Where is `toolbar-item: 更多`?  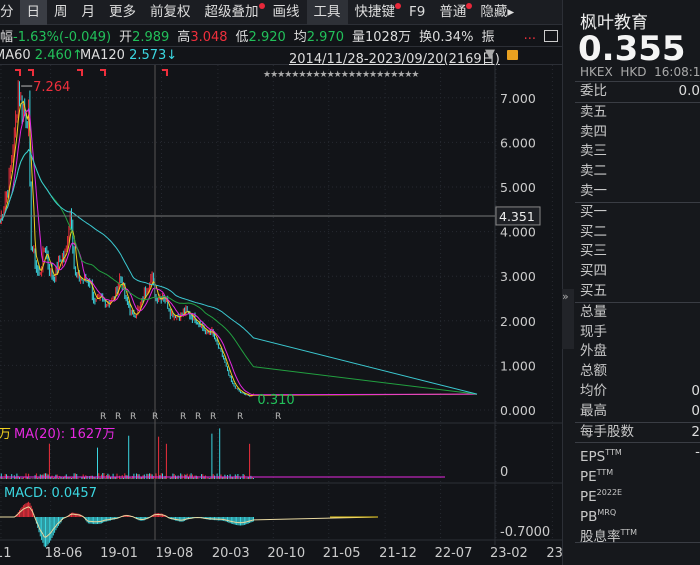 toolbar-item: 更多 is located at coordinates (122, 12).